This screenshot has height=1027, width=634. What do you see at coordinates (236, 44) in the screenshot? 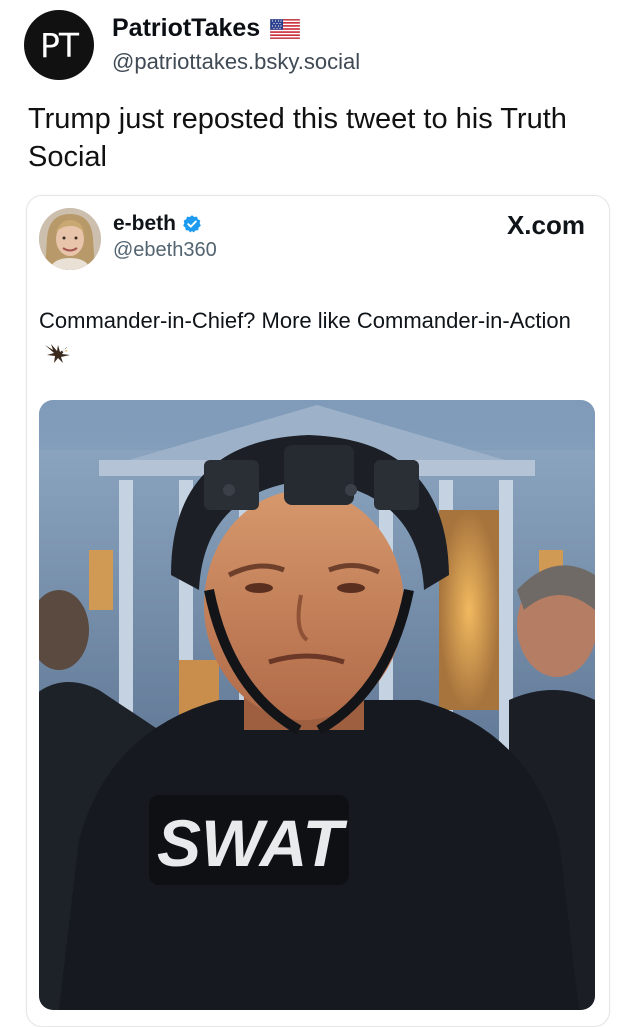
I see `author-block: PatriotTakes @patriottakes.bsky.social` at bounding box center [236, 44].